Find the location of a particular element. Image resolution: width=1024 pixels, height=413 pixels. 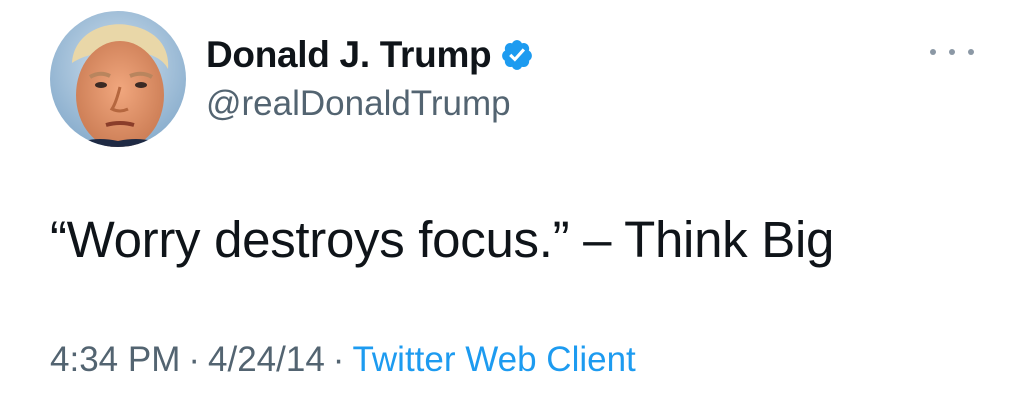

tweet-meta: 4:34 PM · 4/24/14 · Twitter Web Client is located at coordinates (343, 360).